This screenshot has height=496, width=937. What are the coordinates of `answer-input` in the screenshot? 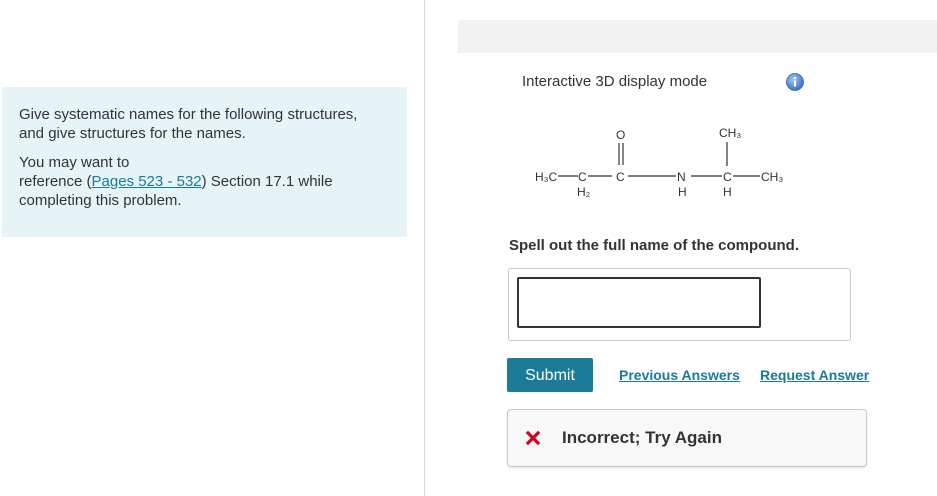 It's located at (639, 302).